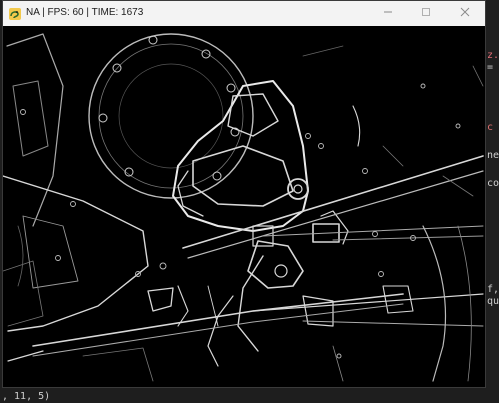 This screenshot has width=499, height=403. I want to click on background-editor-right-strip: z.l = c new co f, qua, so click(492, 201).